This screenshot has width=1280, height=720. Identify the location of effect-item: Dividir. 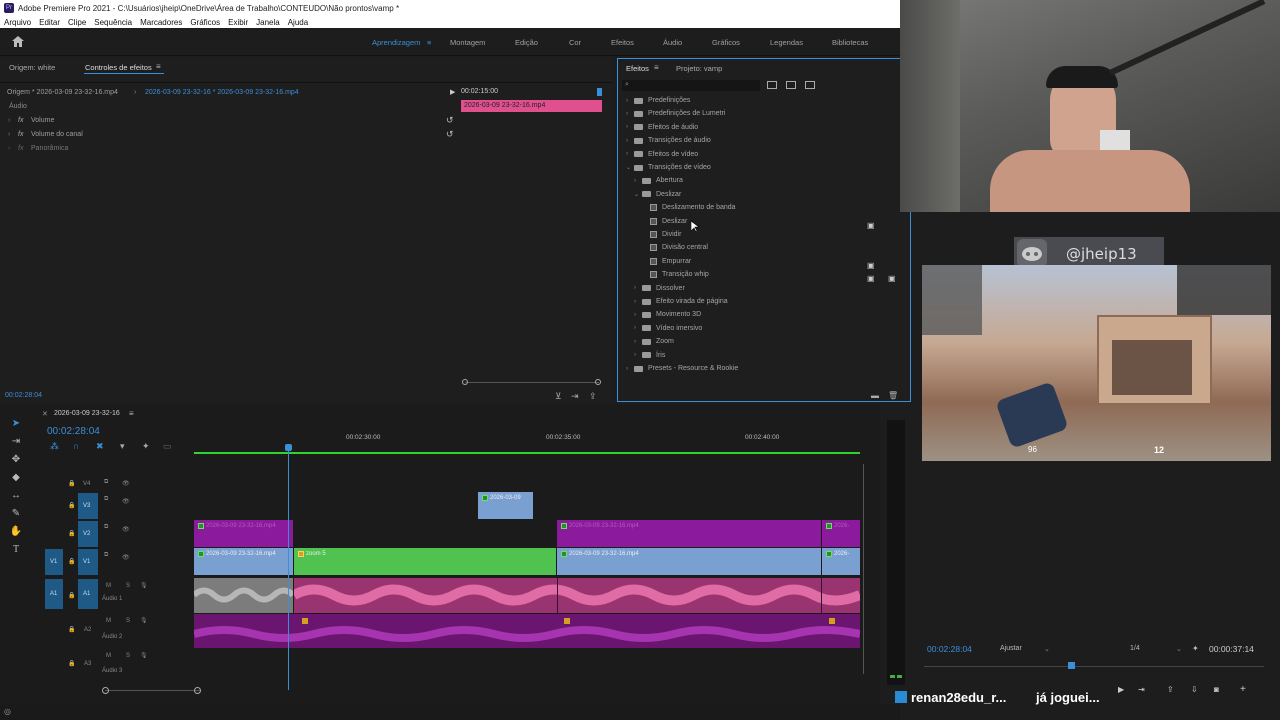
(661, 234).